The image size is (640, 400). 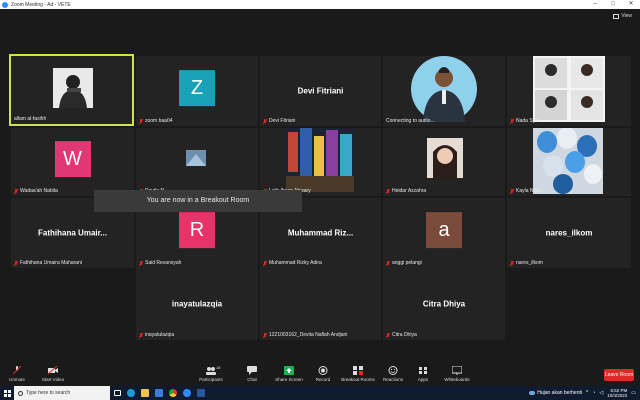 I want to click on participant-display-name: Citra Dhiya, so click(x=444, y=304).